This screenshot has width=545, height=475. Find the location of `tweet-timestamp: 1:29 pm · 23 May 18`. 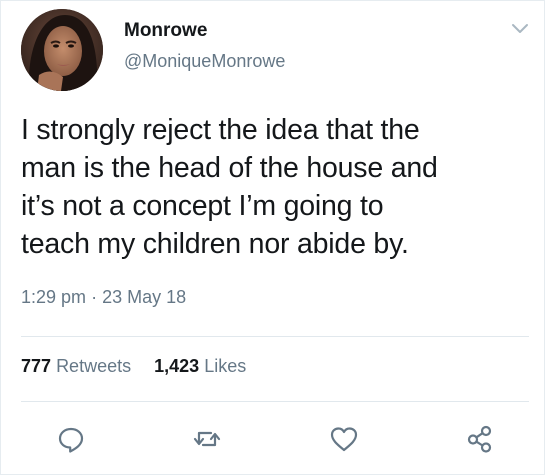

tweet-timestamp: 1:29 pm · 23 May 18 is located at coordinates (103, 297).